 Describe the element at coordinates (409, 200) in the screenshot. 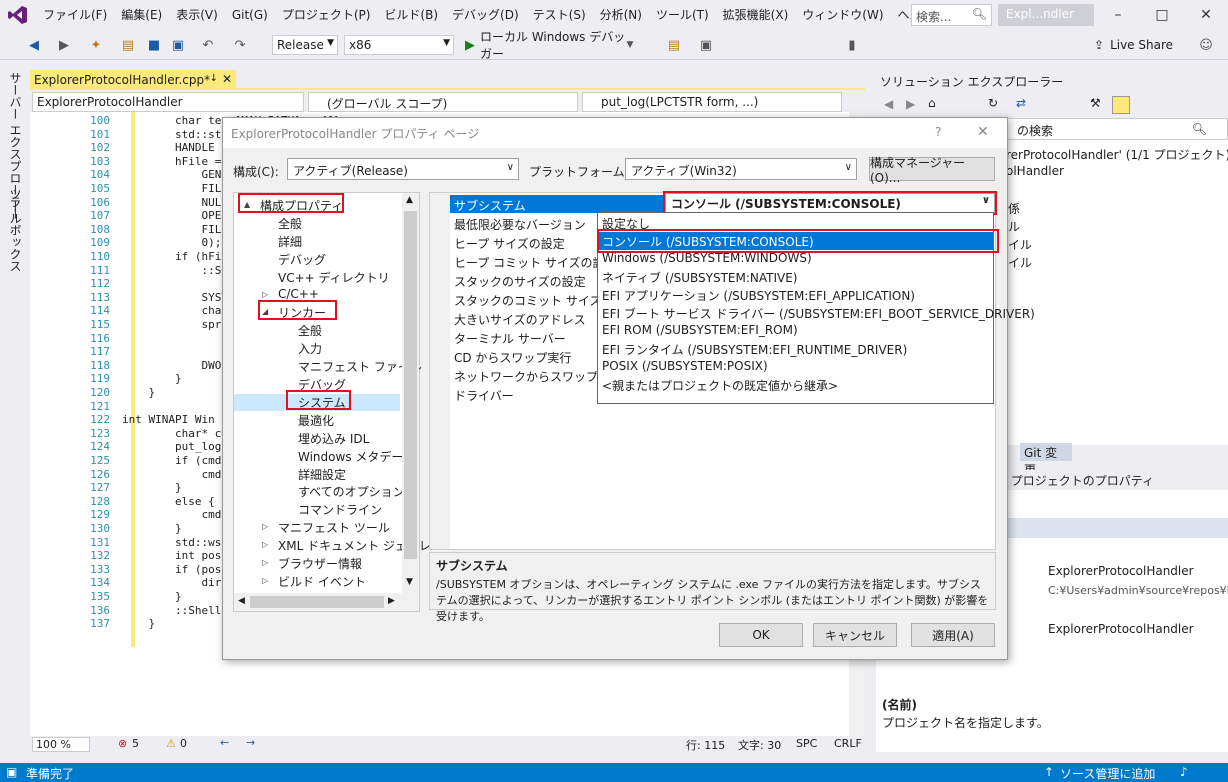

I see `chevron-up-icon: ▲` at that location.